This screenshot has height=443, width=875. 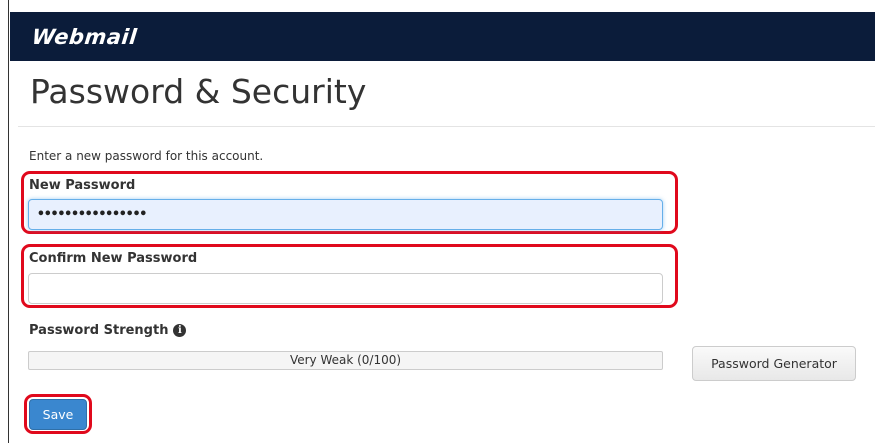 What do you see at coordinates (82, 185) in the screenshot?
I see `new-password-label: New Password` at bounding box center [82, 185].